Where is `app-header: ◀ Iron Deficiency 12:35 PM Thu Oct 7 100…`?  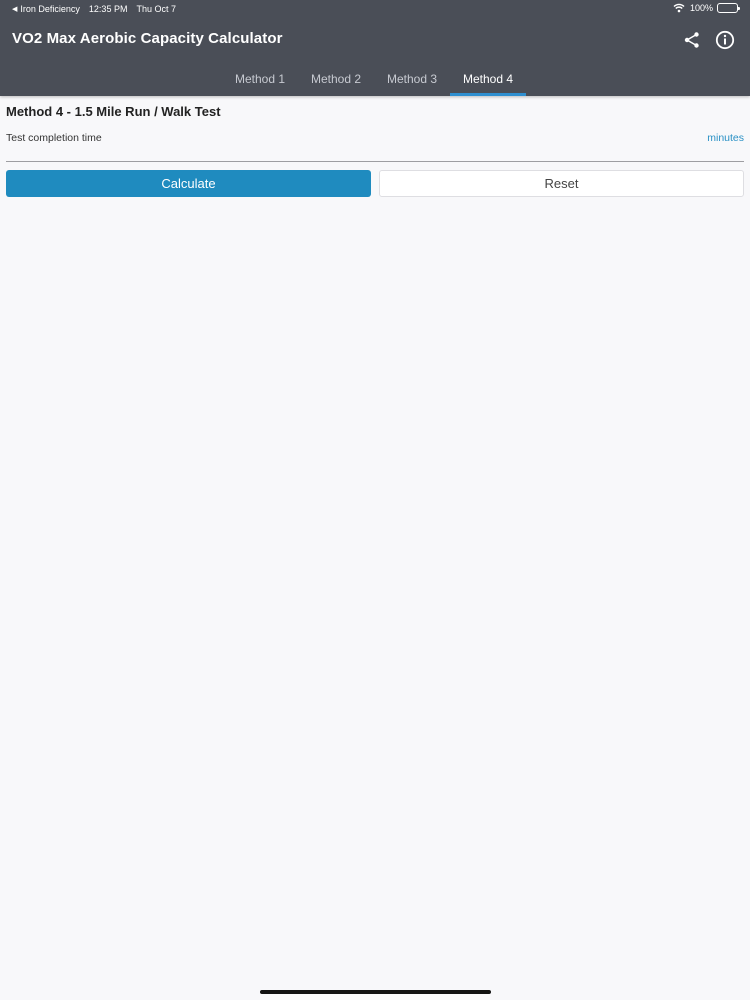
app-header: ◀ Iron Deficiency 12:35 PM Thu Oct 7 100… is located at coordinates (375, 48).